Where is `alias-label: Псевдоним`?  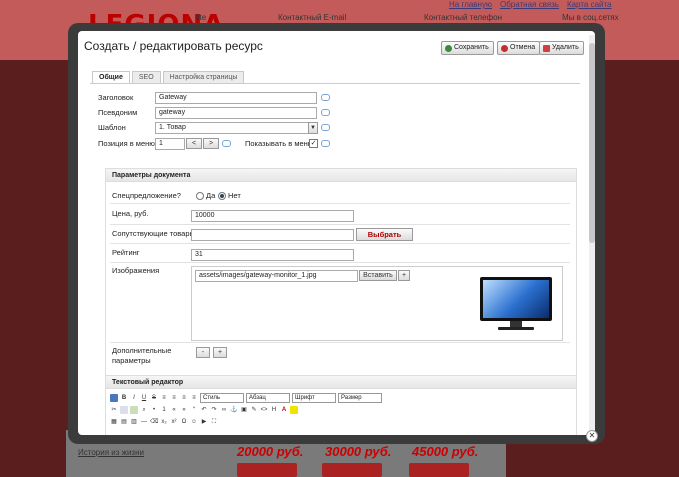
alias-label: Псевдоним is located at coordinates (118, 112).